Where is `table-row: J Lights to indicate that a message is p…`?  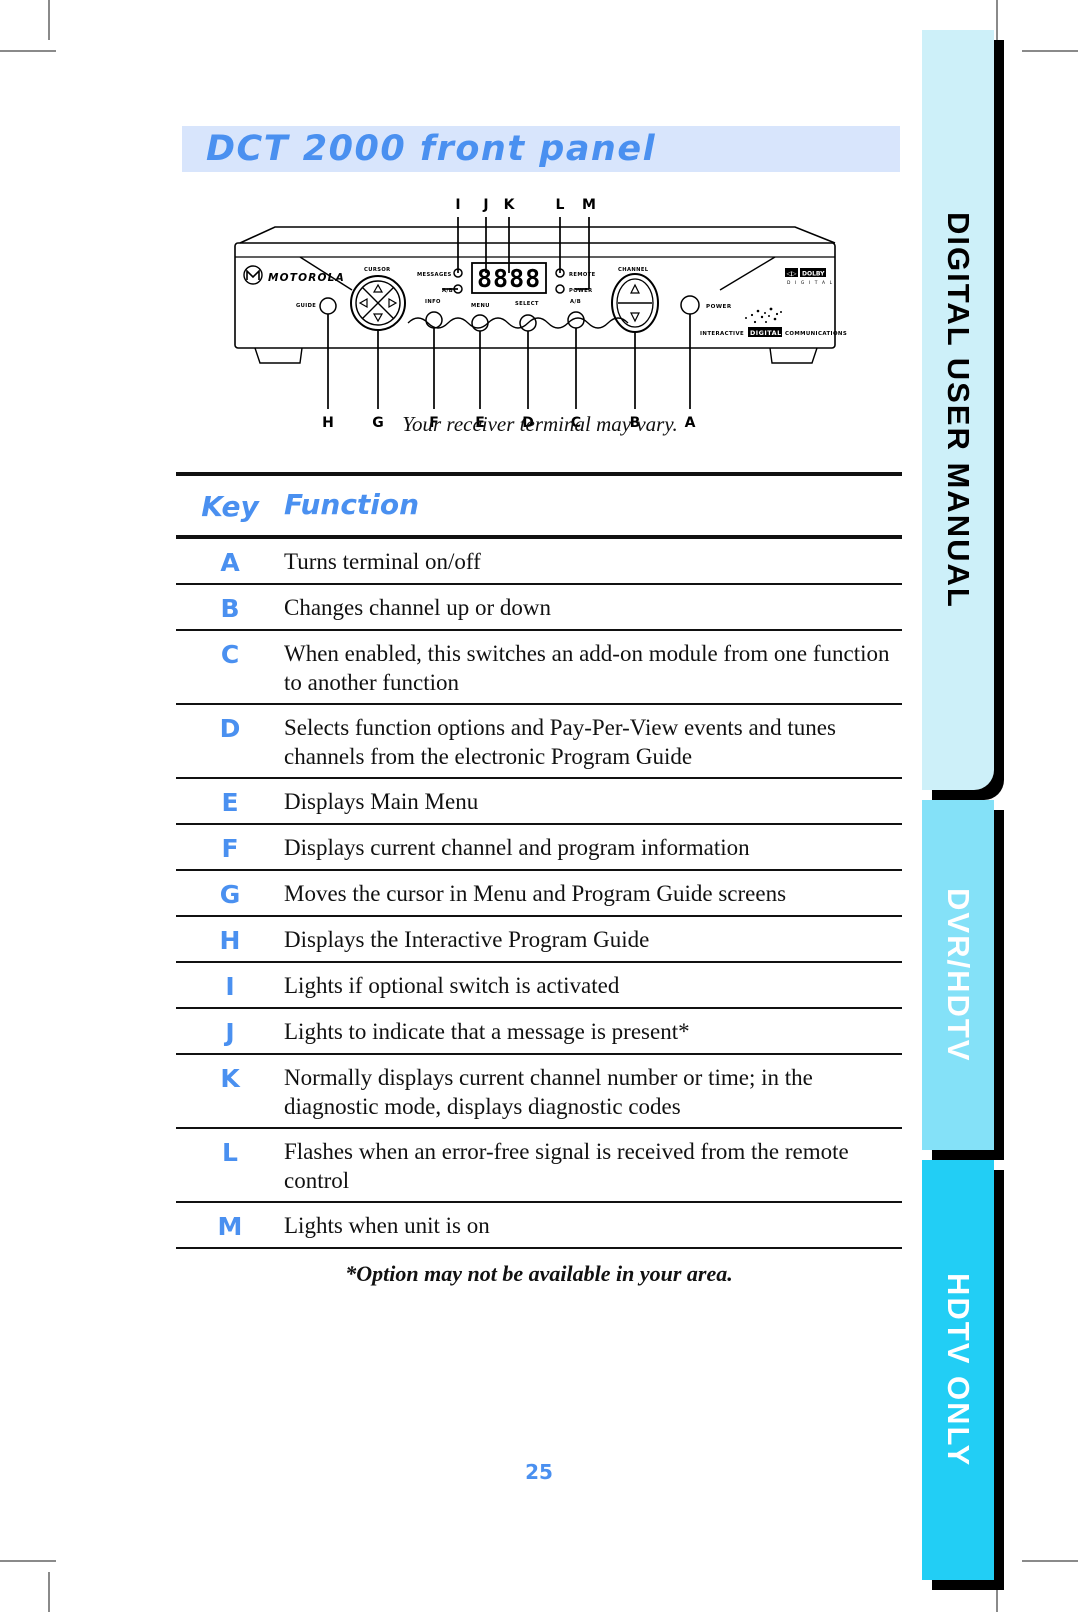
table-row: J Lights to indicate that a message is p… is located at coordinates (539, 1031).